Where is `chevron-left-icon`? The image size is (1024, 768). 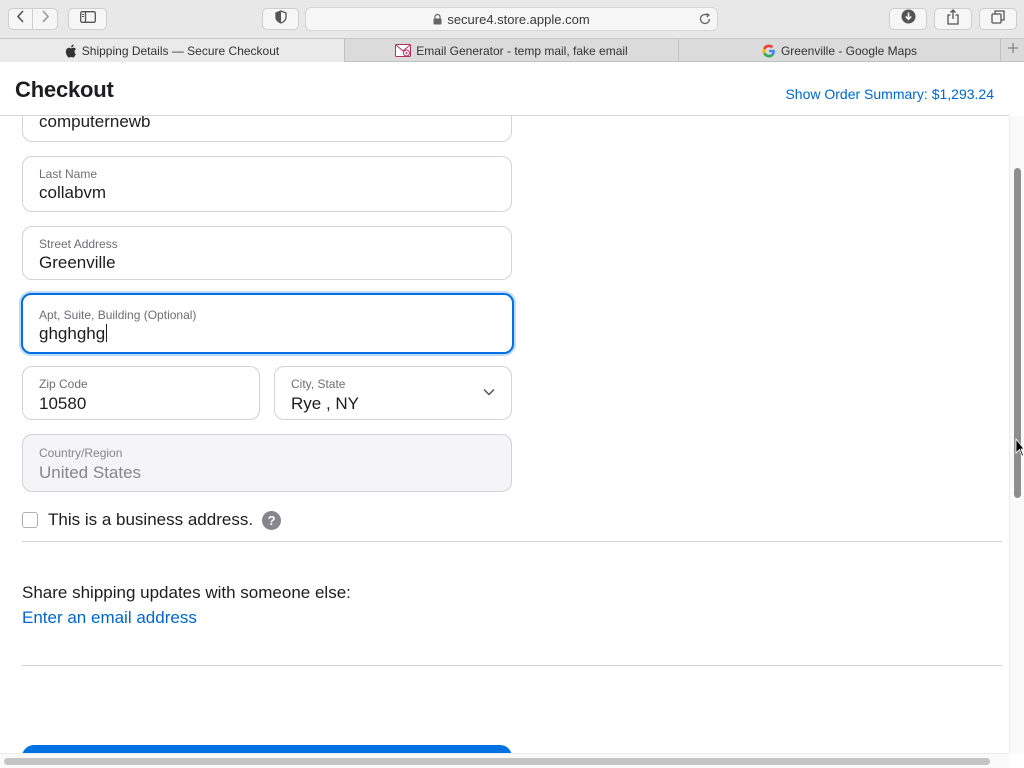
chevron-left-icon is located at coordinates (20, 19).